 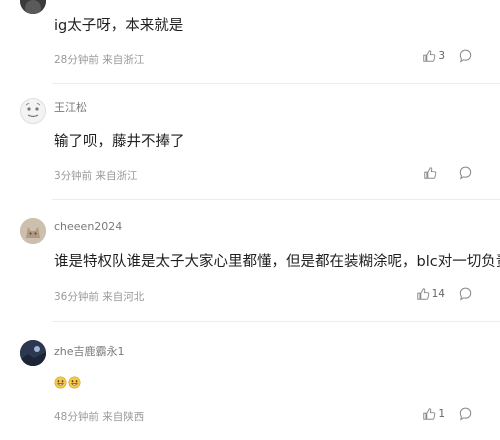 I want to click on like-count: 3, so click(x=441, y=56).